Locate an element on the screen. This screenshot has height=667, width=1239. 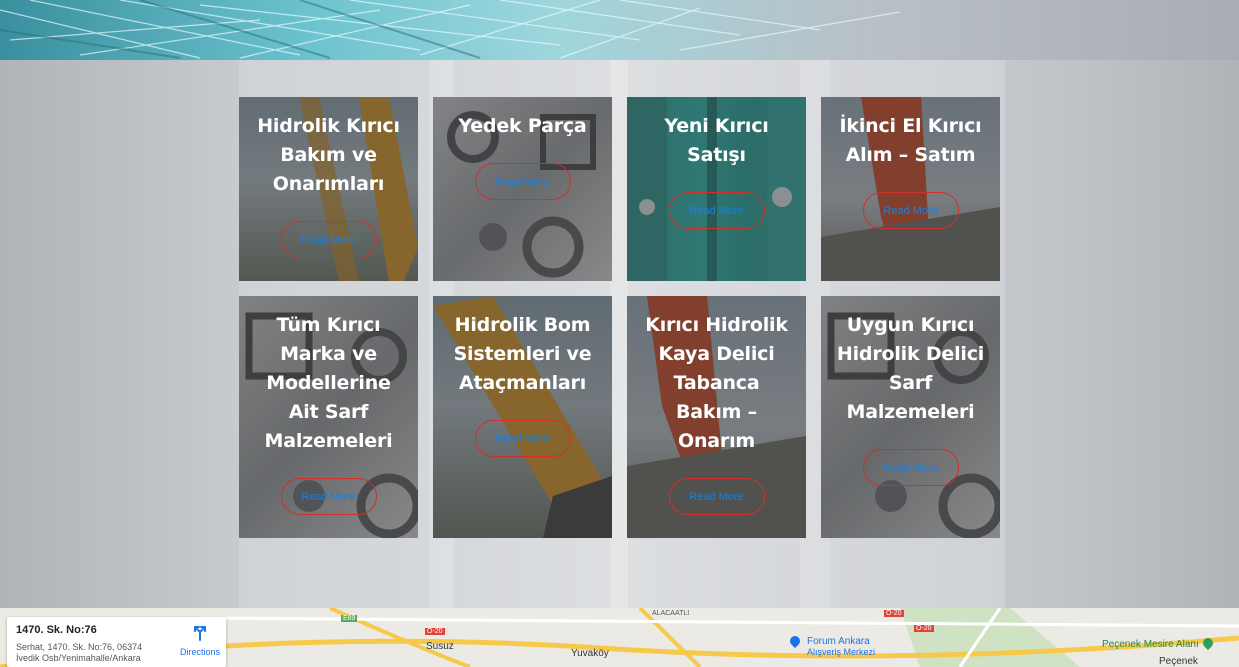
service-card-title: İkinci El Kırıcı Alım – Satım is located at coordinates (910, 140).